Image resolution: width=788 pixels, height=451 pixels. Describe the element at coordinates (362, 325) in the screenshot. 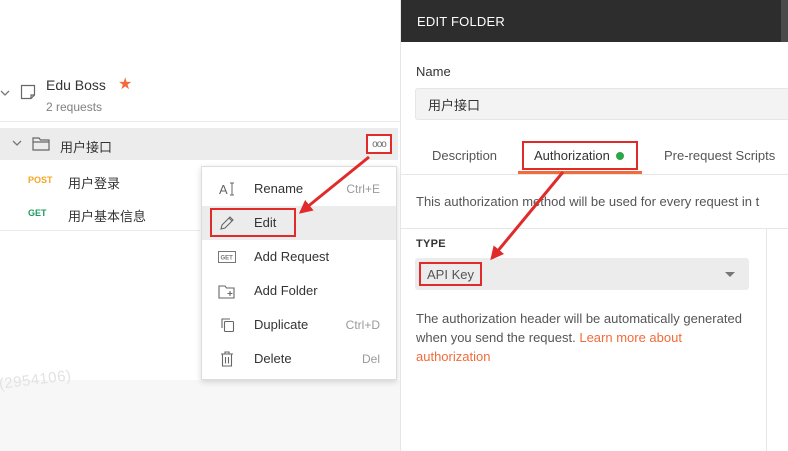

I see `menu-item-shortcut: Ctrl+D` at that location.